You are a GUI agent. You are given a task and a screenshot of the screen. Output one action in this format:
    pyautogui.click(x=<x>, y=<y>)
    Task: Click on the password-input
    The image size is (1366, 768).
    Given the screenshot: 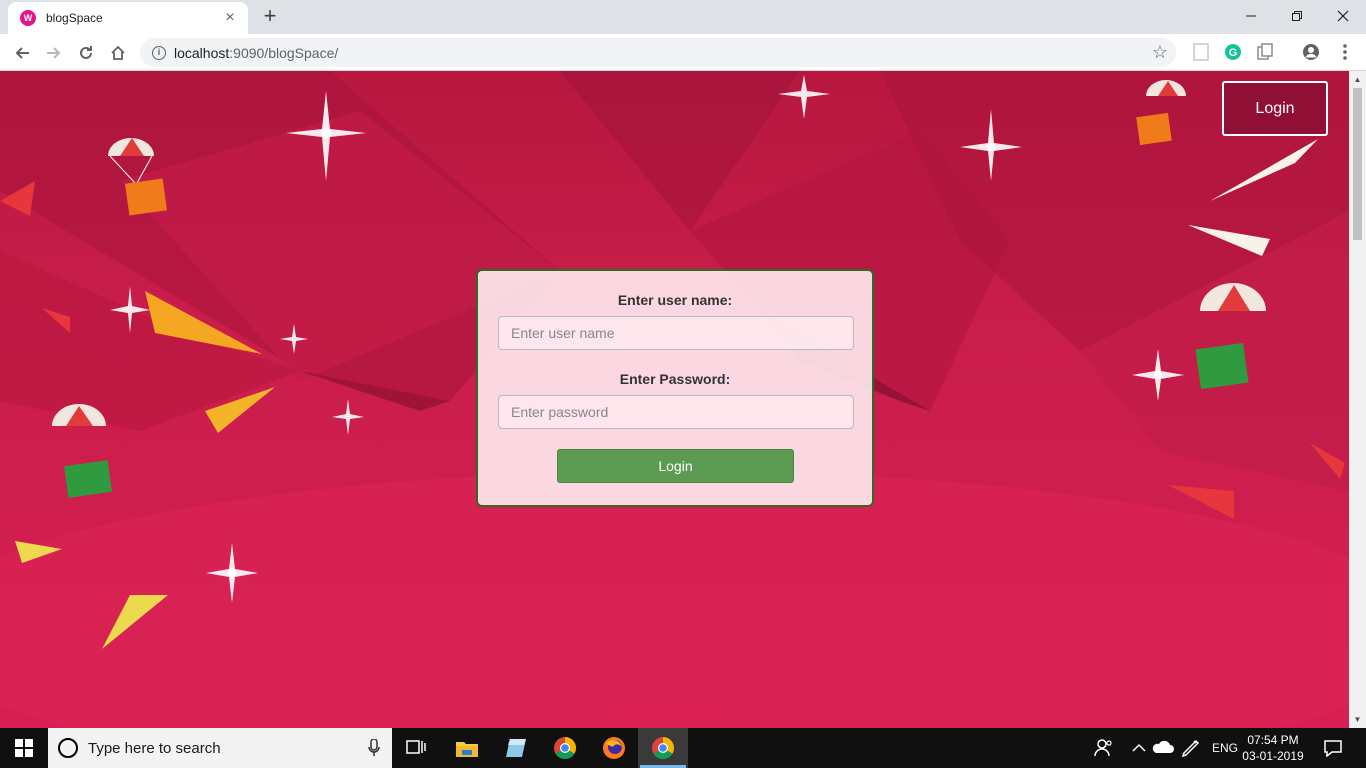 What is the action you would take?
    pyautogui.click(x=676, y=412)
    